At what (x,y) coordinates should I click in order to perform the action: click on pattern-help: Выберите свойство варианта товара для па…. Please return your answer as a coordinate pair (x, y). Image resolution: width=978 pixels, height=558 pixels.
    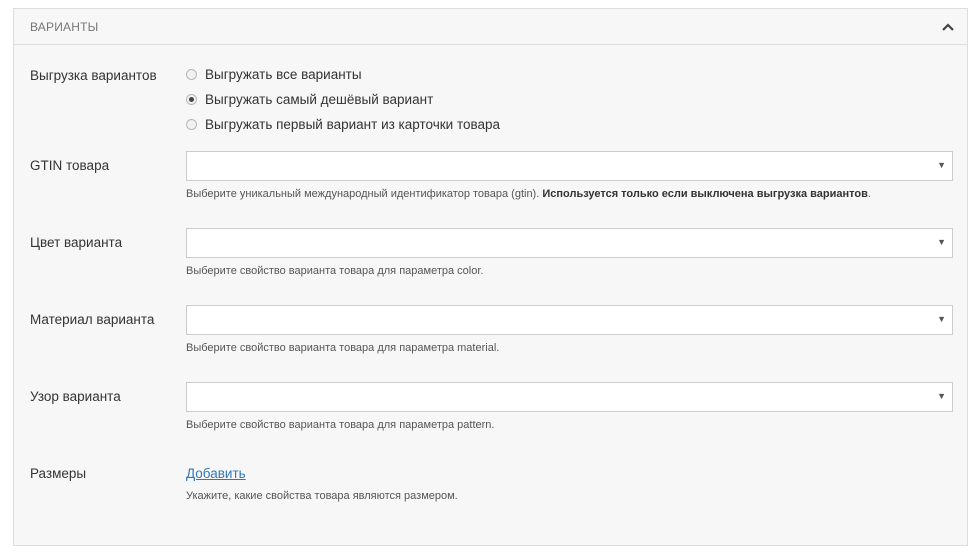
    Looking at the image, I should click on (340, 425).